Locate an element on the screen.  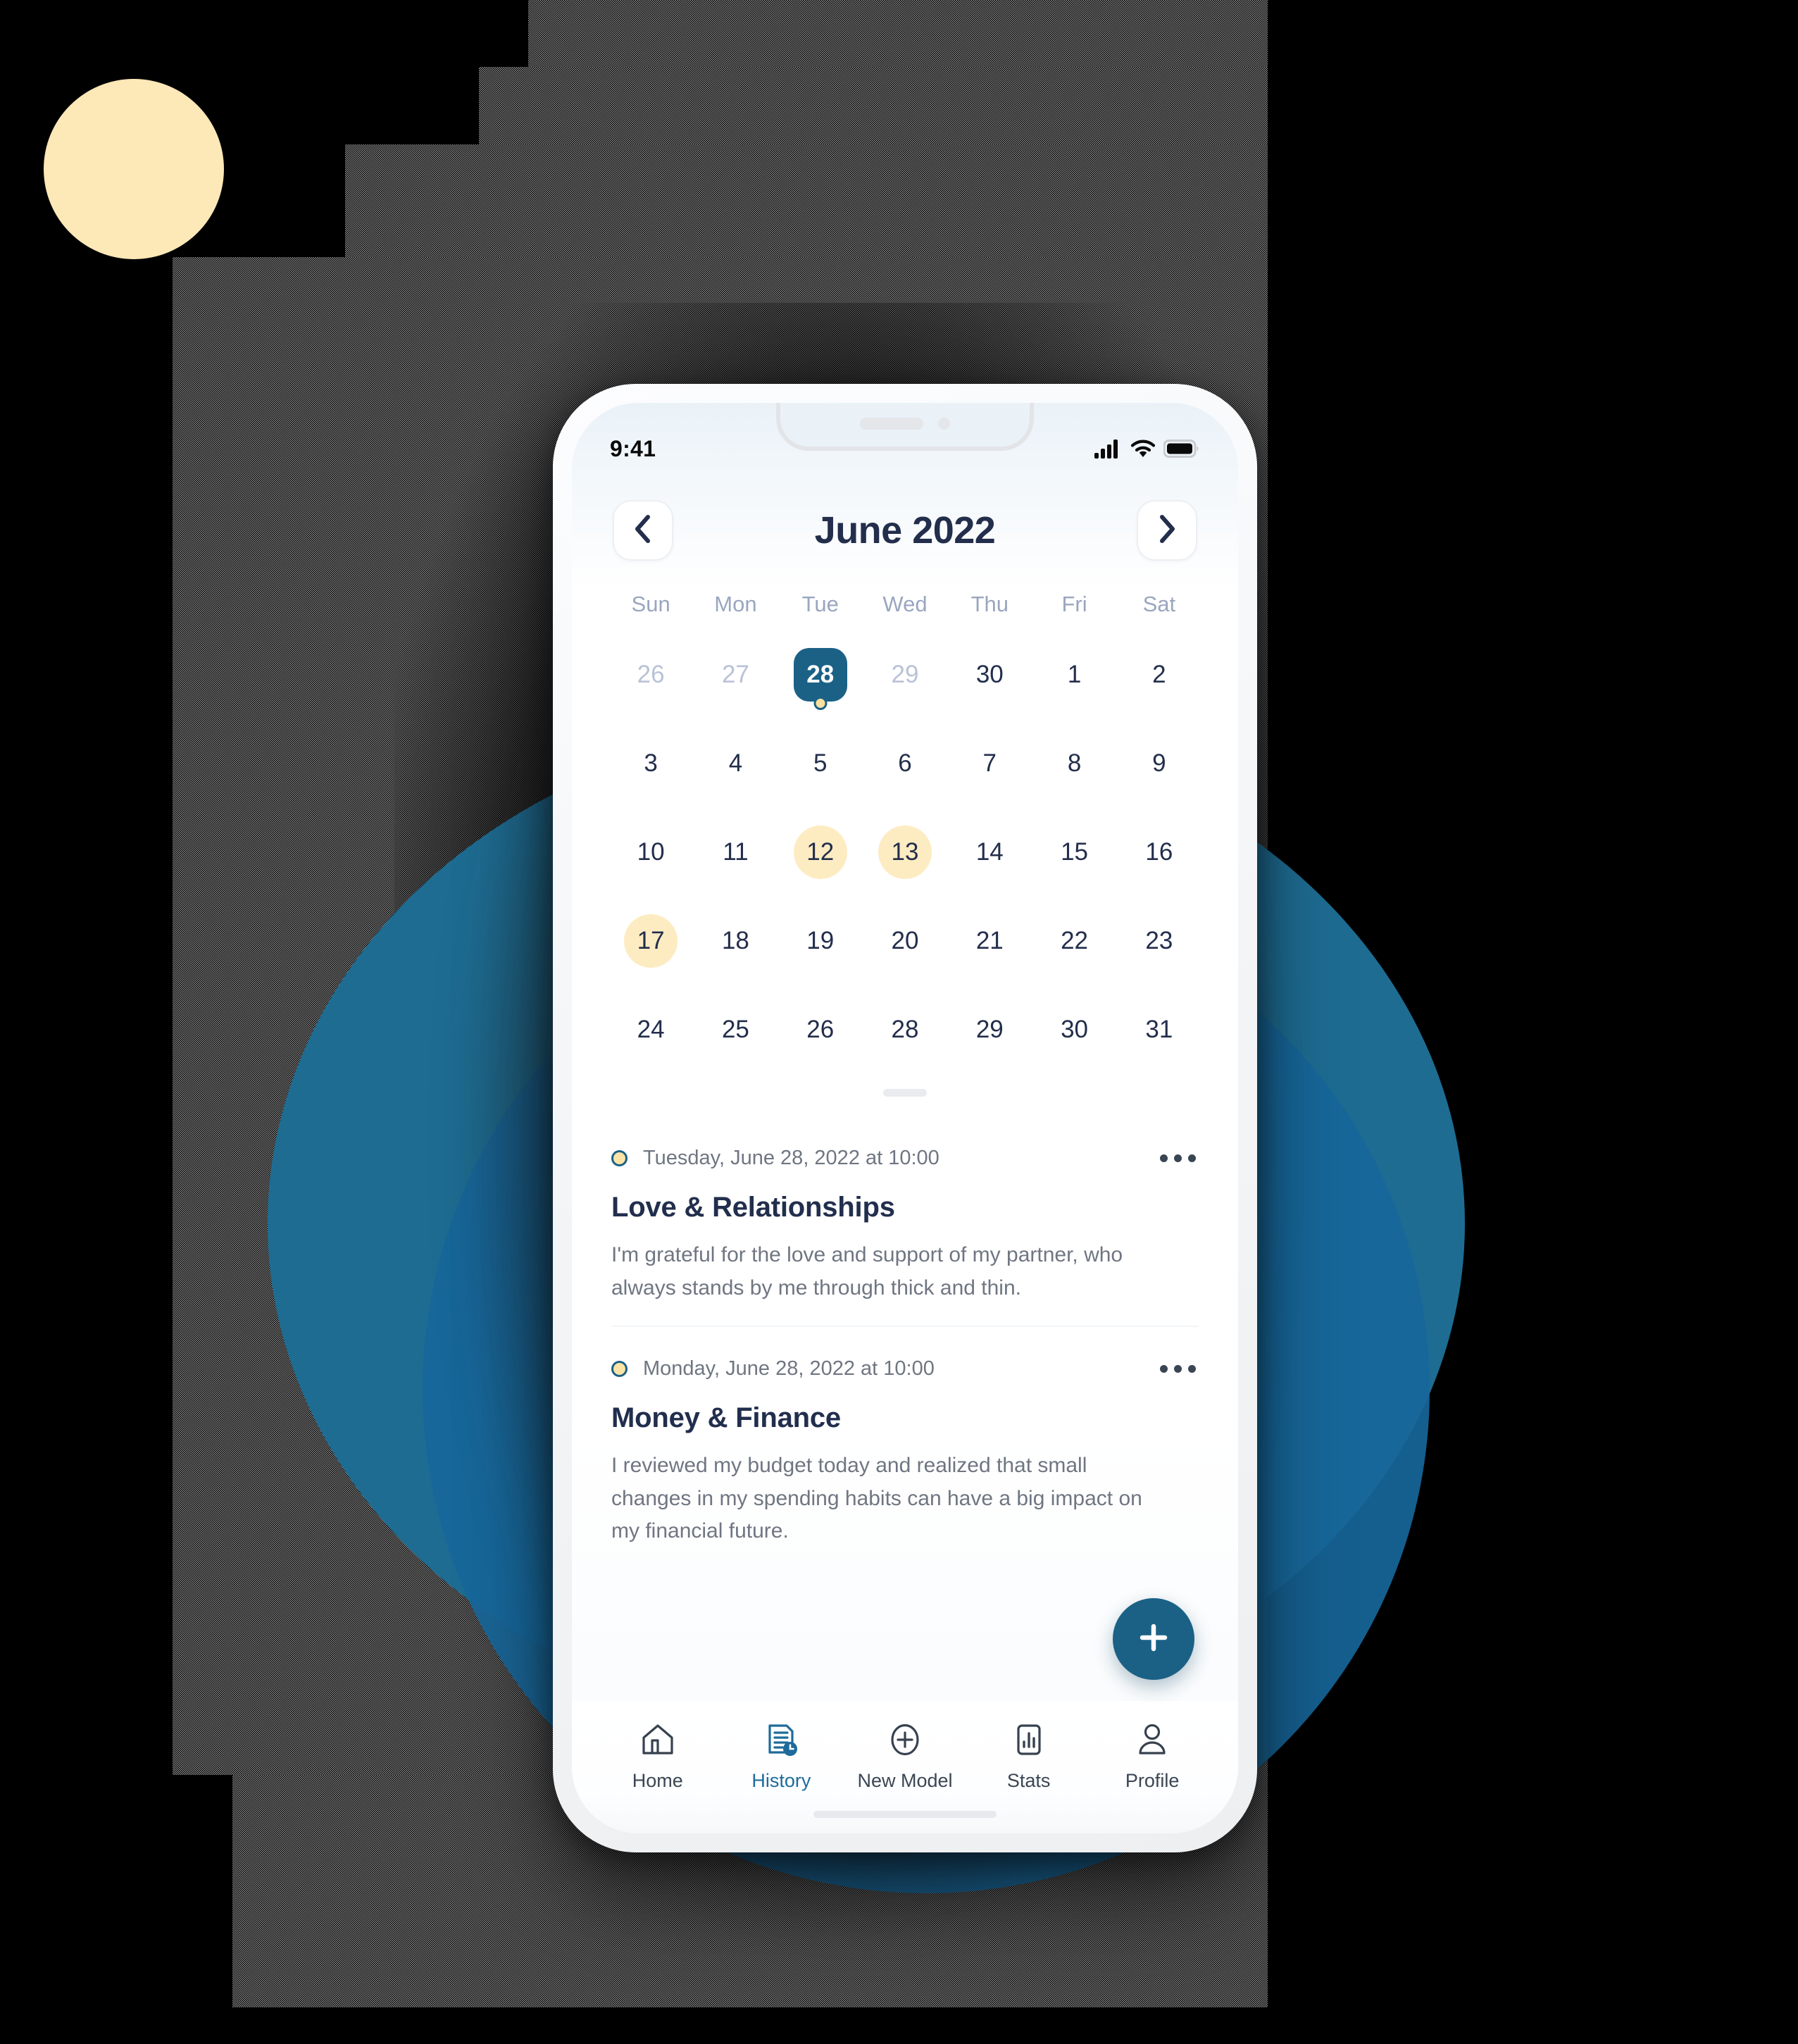
calendar-day-cell: 7 is located at coordinates (990, 764).